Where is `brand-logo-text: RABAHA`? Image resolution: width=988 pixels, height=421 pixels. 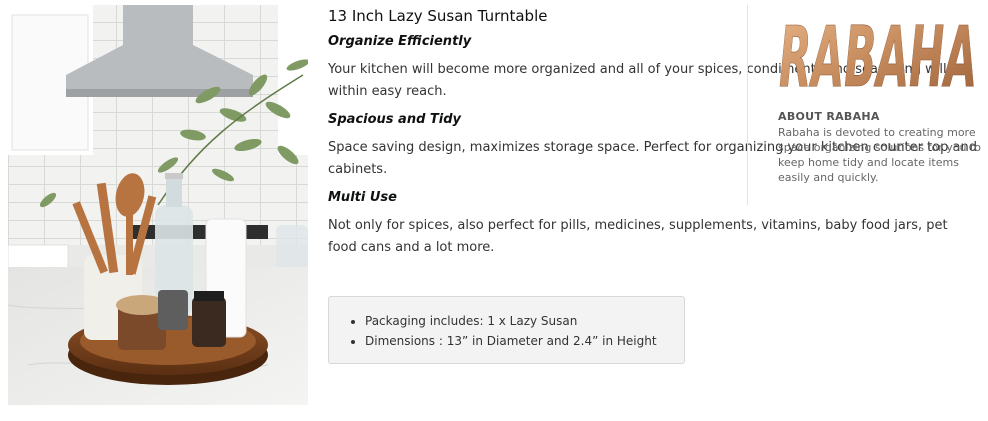 brand-logo-text: RABAHA is located at coordinates (878, 52).